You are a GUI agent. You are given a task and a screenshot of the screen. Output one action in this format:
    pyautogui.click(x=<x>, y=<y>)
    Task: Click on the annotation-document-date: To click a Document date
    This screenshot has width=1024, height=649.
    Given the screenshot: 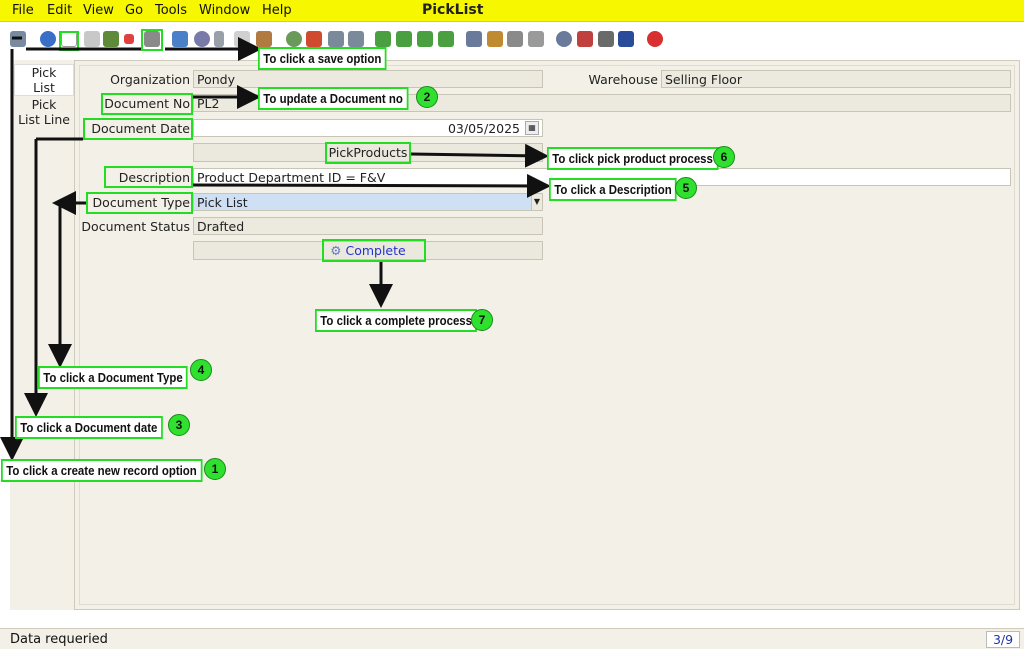 What is the action you would take?
    pyautogui.click(x=89, y=427)
    